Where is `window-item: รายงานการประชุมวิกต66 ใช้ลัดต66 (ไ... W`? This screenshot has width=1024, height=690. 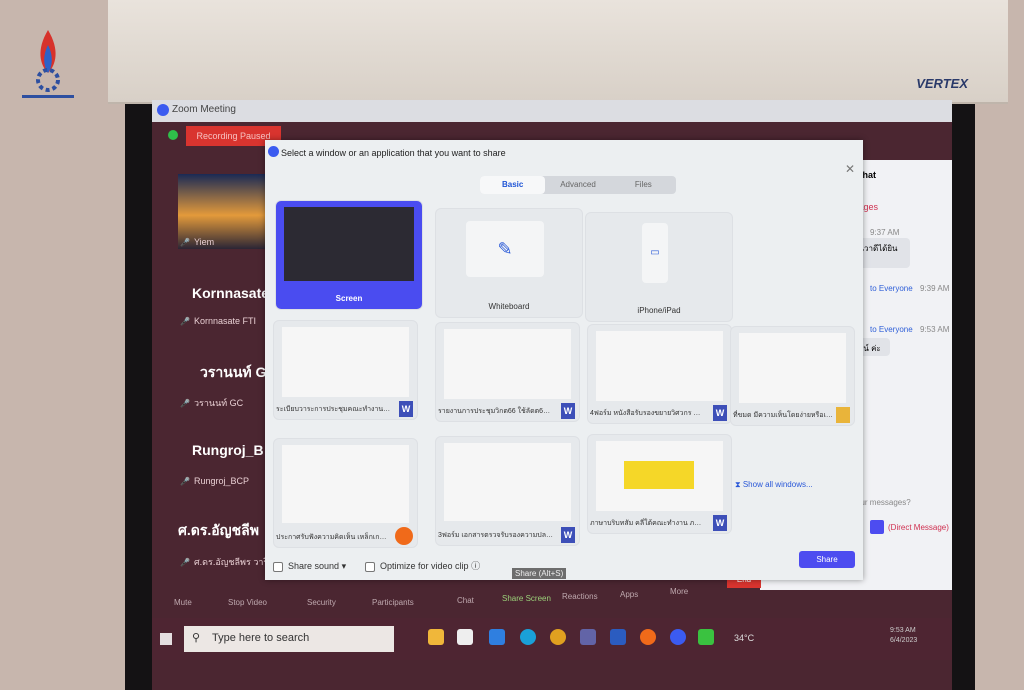 window-item: รายงานการประชุมวิกต66 ใช้ลัดต66 (ไ... W is located at coordinates (507, 372).